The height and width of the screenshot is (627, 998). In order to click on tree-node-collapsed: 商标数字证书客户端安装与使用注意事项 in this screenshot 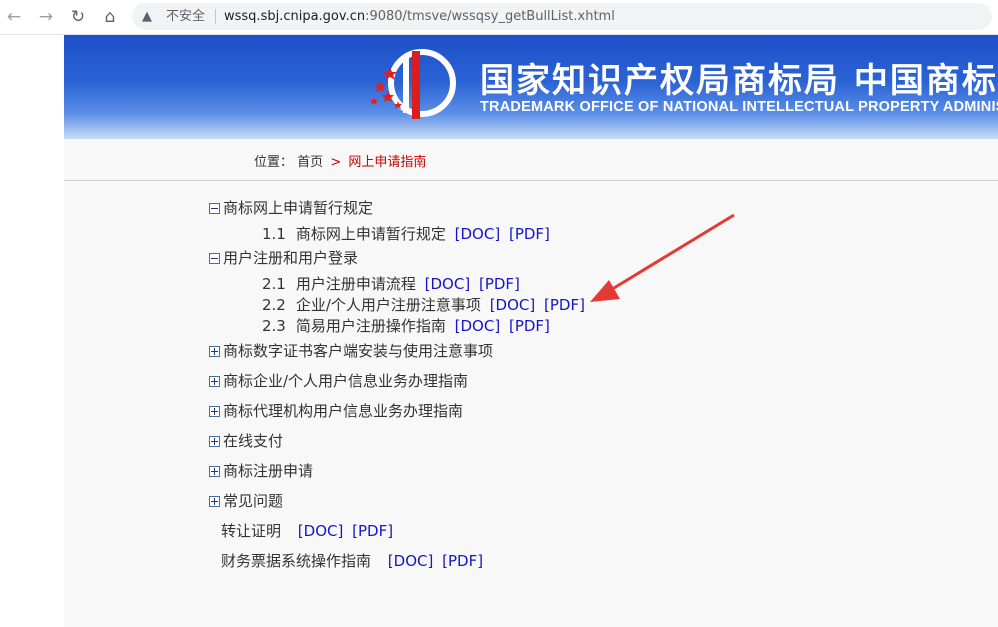, I will do `click(351, 351)`.